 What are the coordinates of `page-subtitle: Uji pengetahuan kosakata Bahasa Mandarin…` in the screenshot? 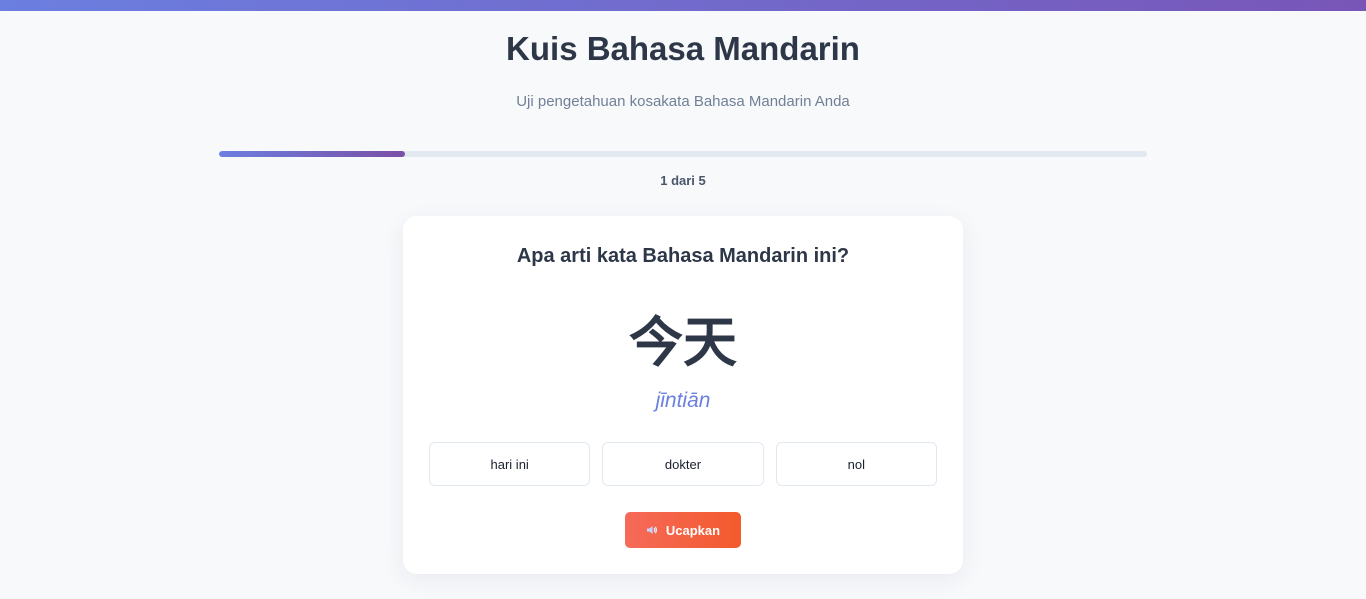 It's located at (683, 101).